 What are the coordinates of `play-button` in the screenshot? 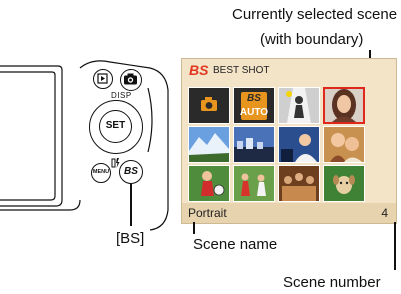 It's located at (103, 79).